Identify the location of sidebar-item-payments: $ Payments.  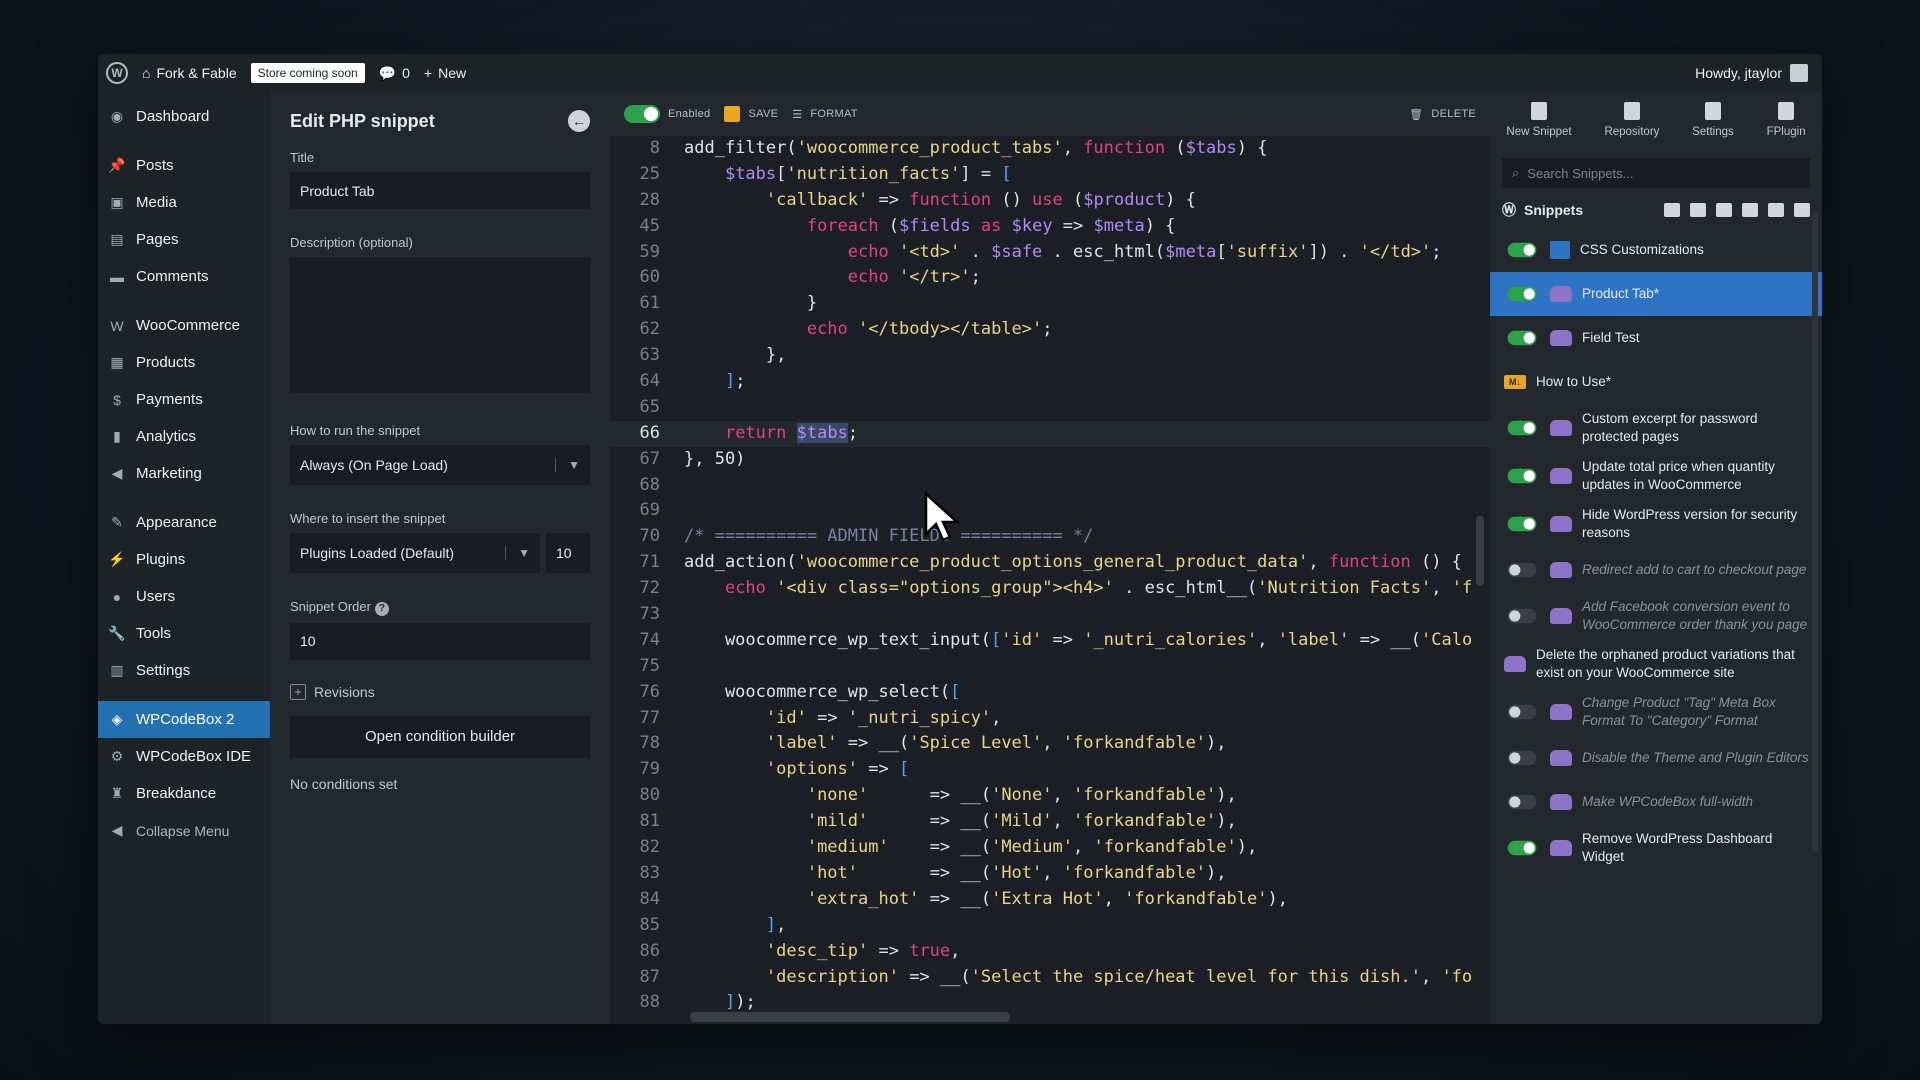
(184, 399).